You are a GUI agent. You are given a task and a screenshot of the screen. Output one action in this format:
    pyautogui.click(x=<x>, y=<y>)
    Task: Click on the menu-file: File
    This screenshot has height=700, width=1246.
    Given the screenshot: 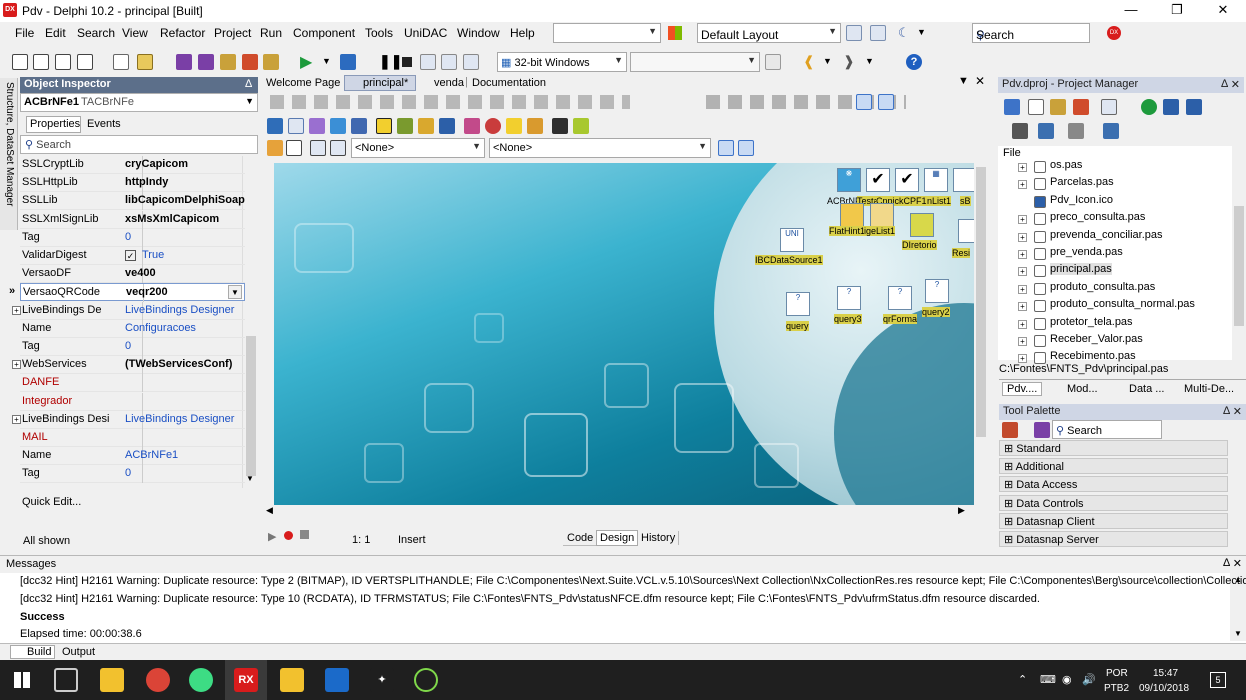 What is the action you would take?
    pyautogui.click(x=24, y=33)
    